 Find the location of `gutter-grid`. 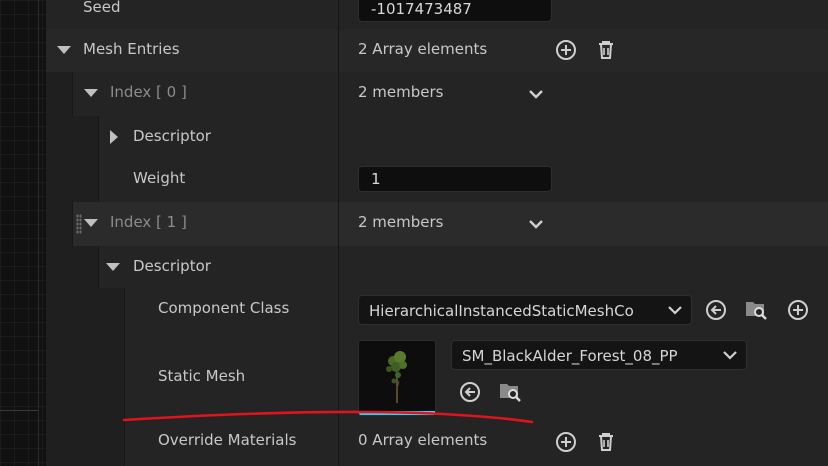

gutter-grid is located at coordinates (23, 233).